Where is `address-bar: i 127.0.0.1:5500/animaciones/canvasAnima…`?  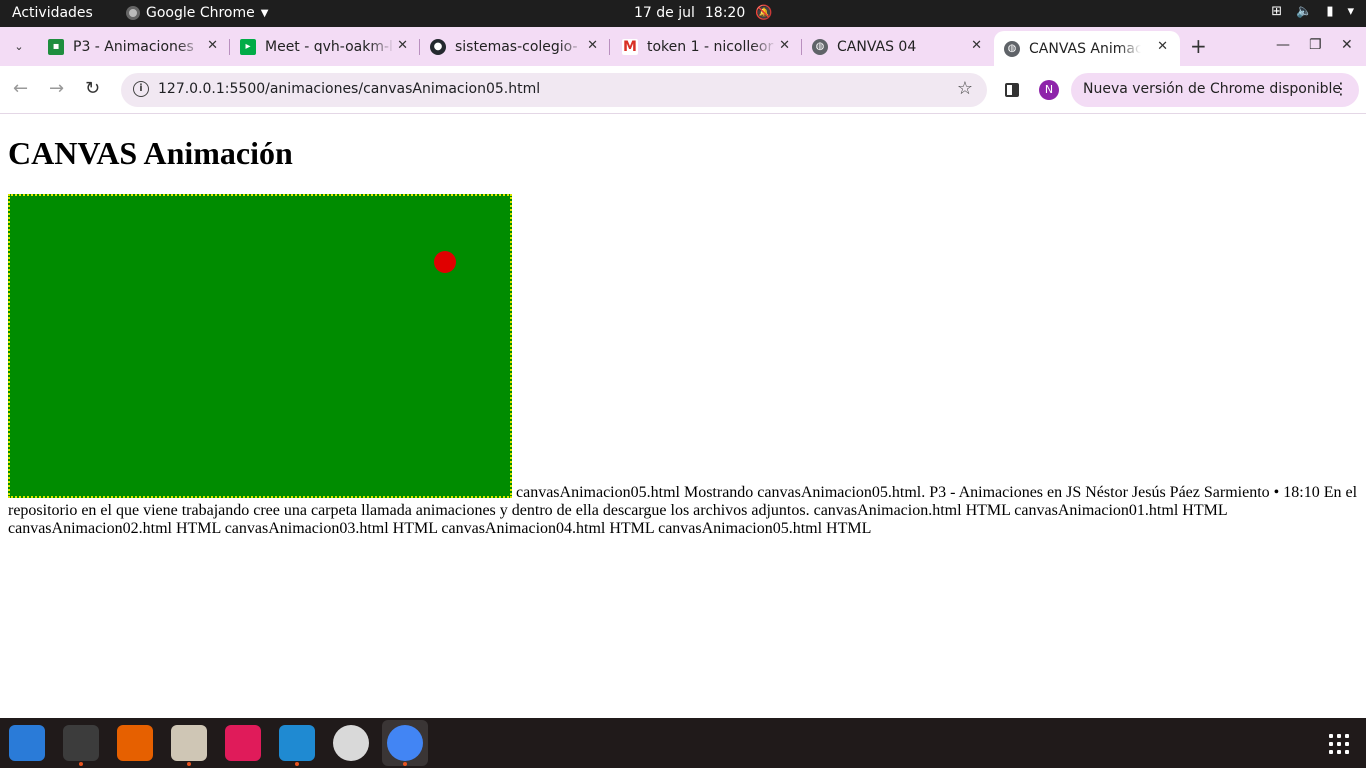
address-bar: i 127.0.0.1:5500/animaciones/canvasAnima… is located at coordinates (554, 90).